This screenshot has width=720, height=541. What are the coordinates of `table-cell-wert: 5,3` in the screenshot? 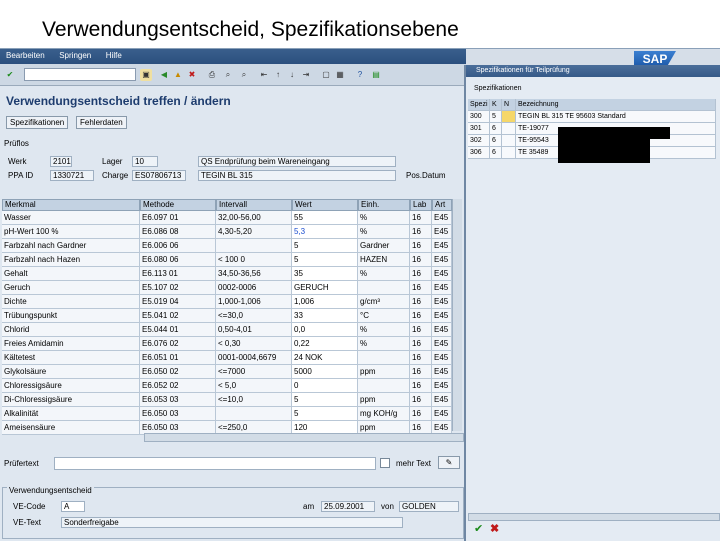 It's located at (325, 232).